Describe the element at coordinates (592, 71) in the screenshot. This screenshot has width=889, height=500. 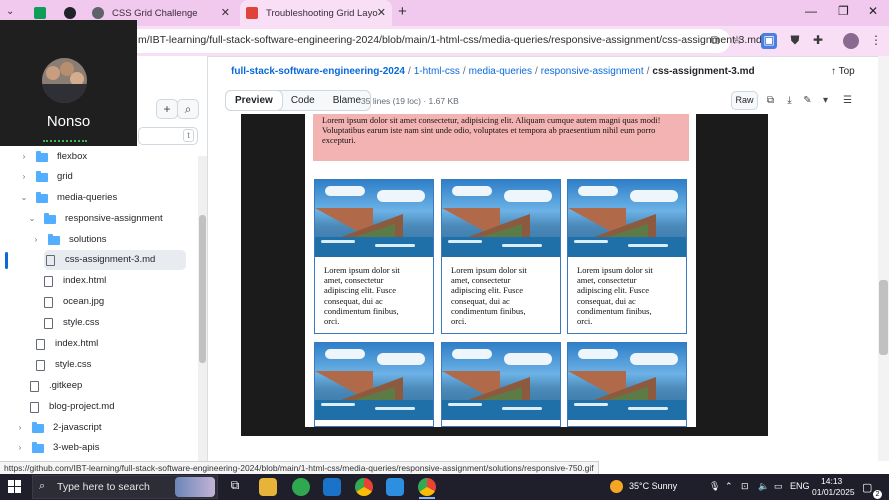
I see `breadcrumb-link: responsive-assignment` at that location.